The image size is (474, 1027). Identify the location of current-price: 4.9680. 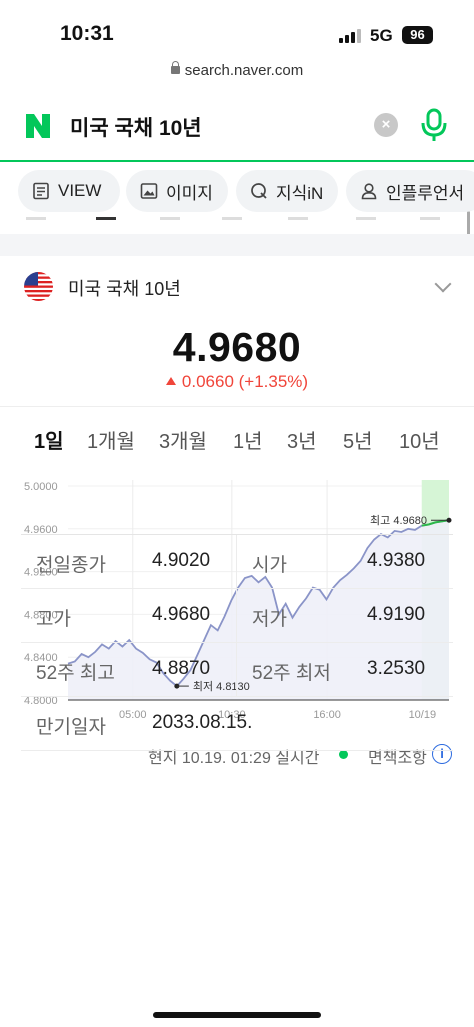
(237, 347).